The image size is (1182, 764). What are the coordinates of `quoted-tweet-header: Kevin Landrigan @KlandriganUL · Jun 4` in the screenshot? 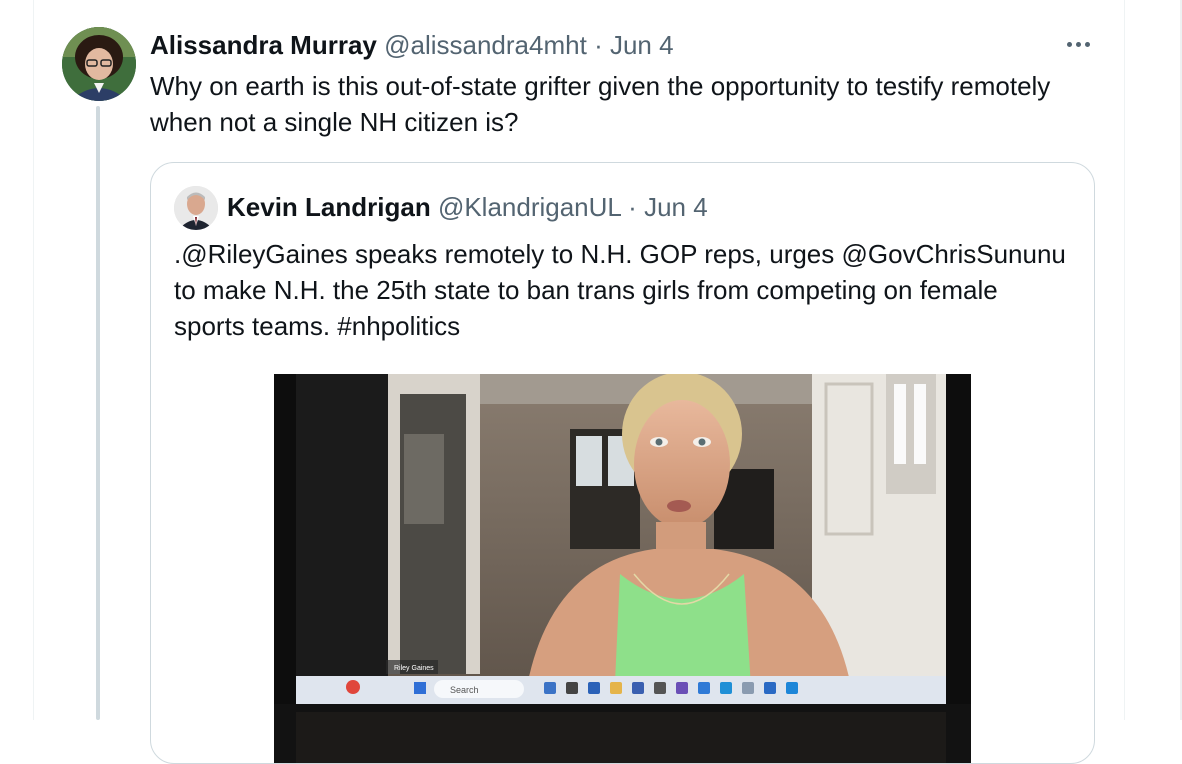 It's located at (467, 207).